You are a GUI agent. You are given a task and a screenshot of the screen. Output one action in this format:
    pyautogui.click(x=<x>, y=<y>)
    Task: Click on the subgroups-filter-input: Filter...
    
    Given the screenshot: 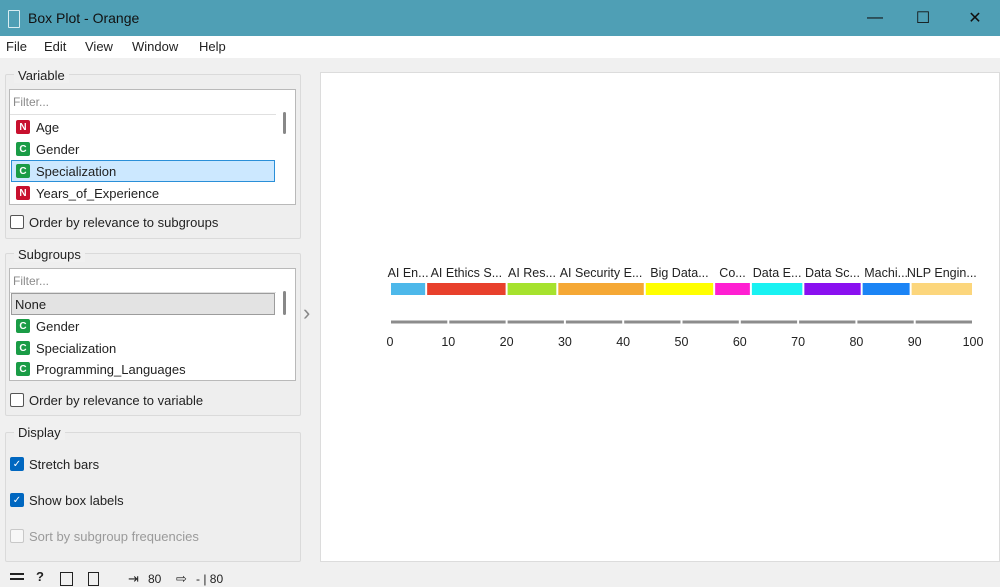 What is the action you would take?
    pyautogui.click(x=31, y=281)
    